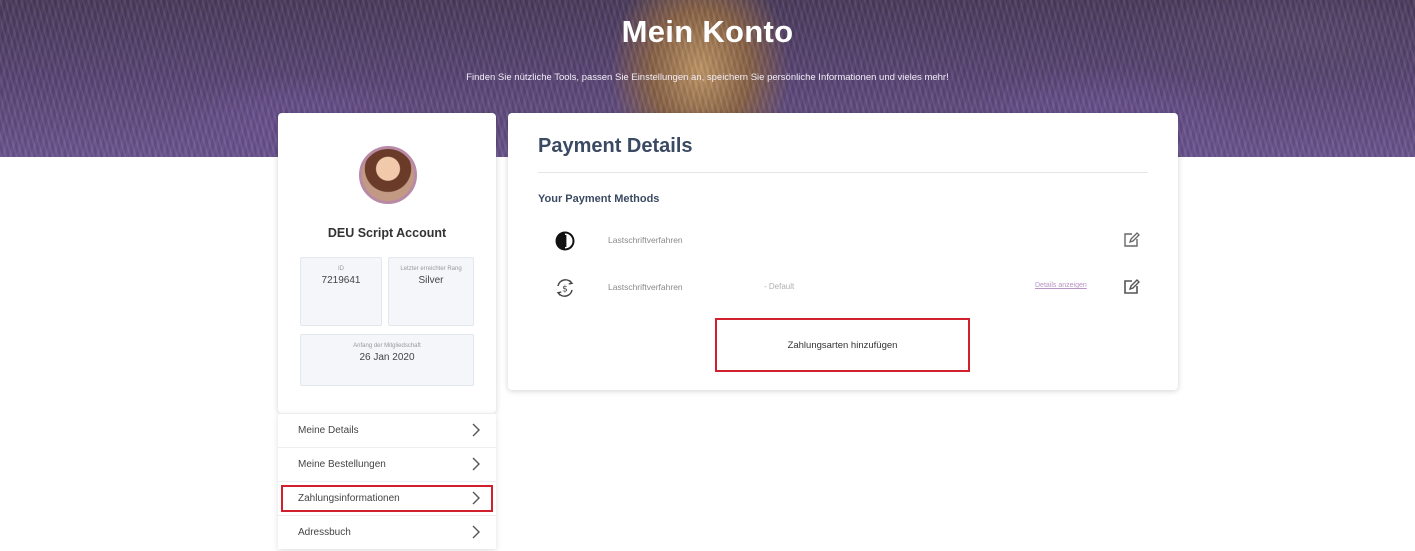  I want to click on direct-debit-icon, so click(565, 241).